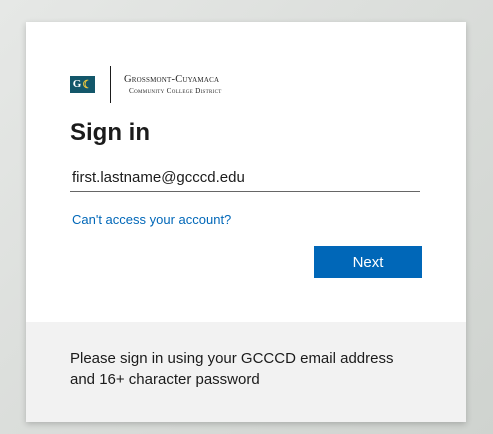 Image resolution: width=493 pixels, height=434 pixels. I want to click on email-field, so click(245, 177).